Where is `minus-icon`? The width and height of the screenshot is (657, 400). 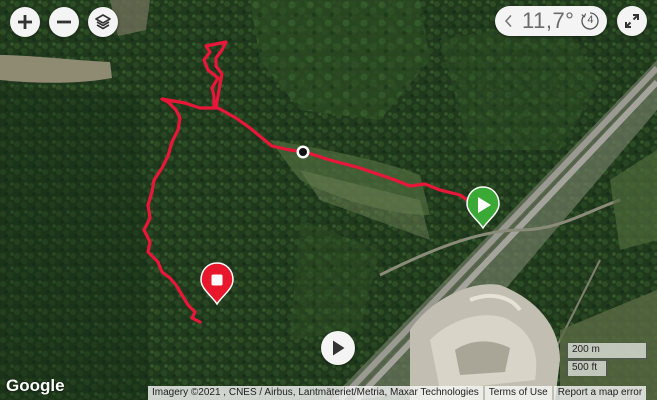
minus-icon is located at coordinates (64, 22).